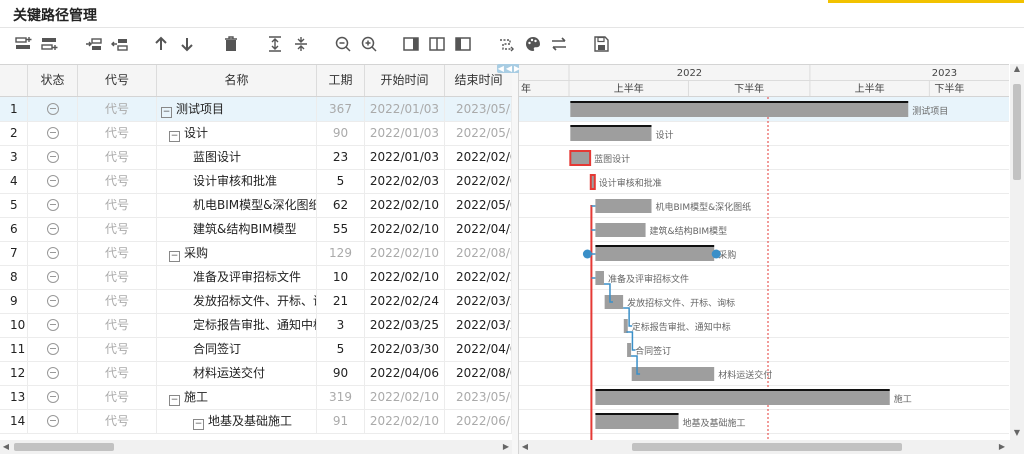 The image size is (1024, 454). What do you see at coordinates (93, 44) in the screenshot?
I see `indent-icon` at bounding box center [93, 44].